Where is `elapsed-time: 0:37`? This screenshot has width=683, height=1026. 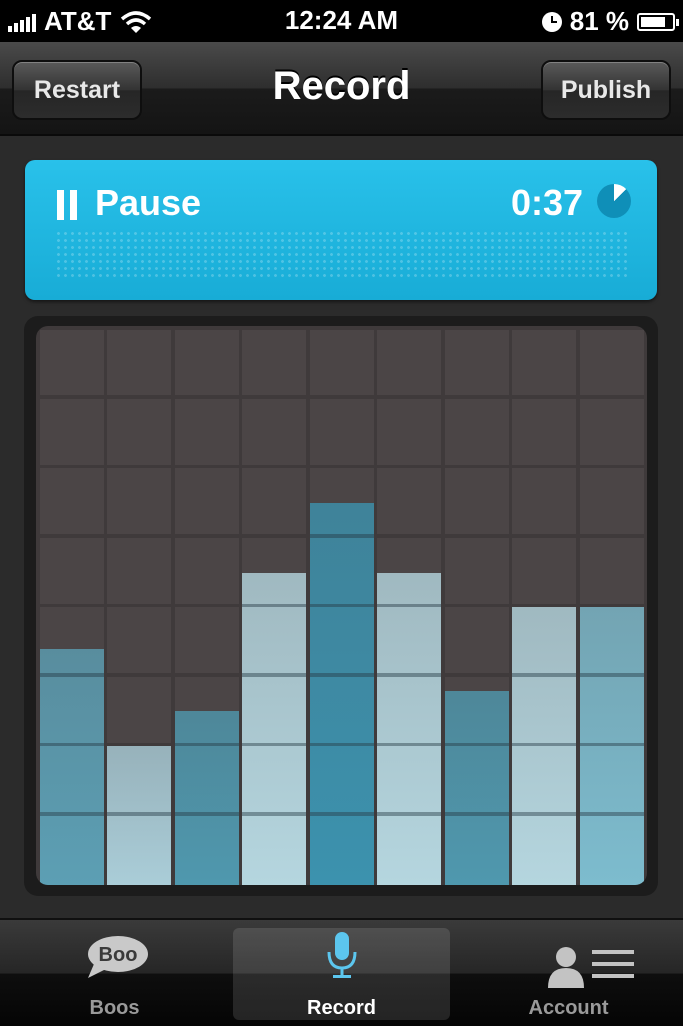
elapsed-time: 0:37 is located at coordinates (546, 202).